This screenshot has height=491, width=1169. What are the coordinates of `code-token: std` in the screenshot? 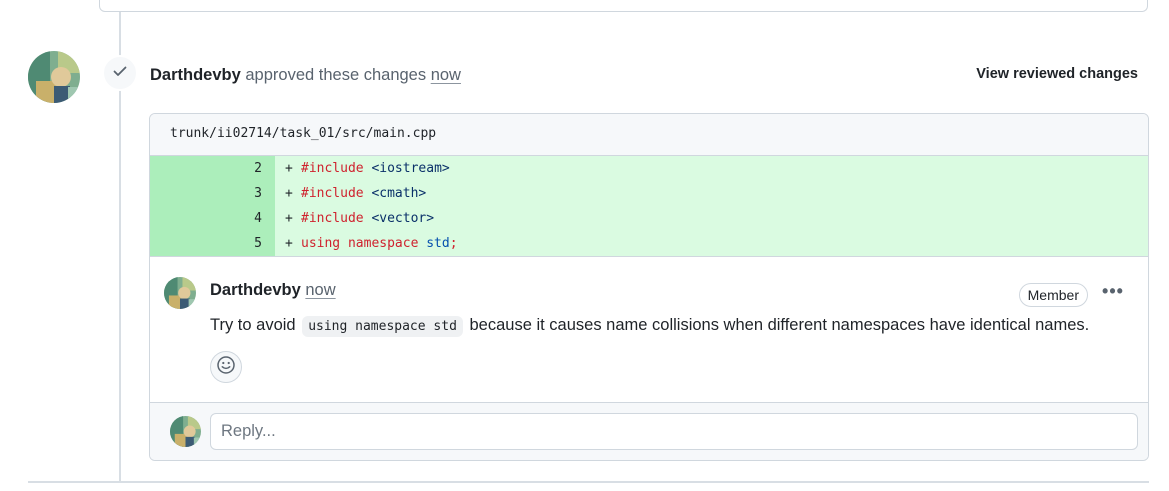 It's located at (434, 243).